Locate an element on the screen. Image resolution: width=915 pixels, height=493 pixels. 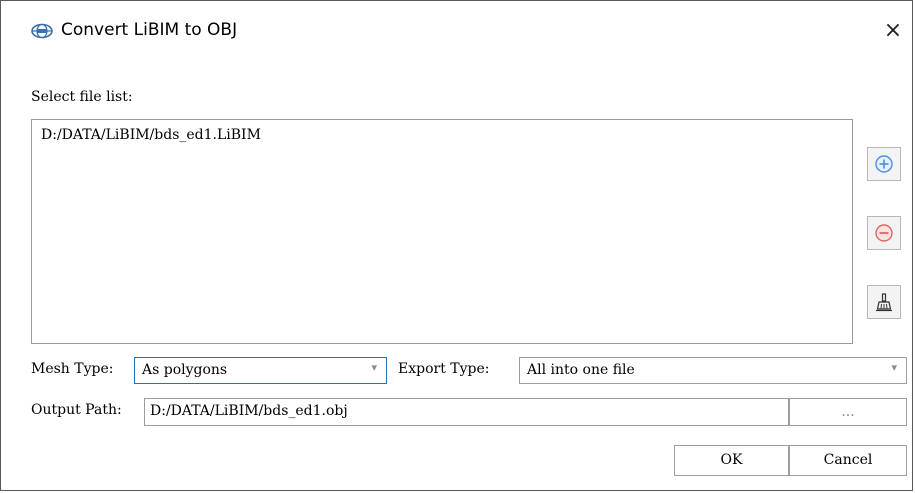
remove-file-button is located at coordinates (884, 233).